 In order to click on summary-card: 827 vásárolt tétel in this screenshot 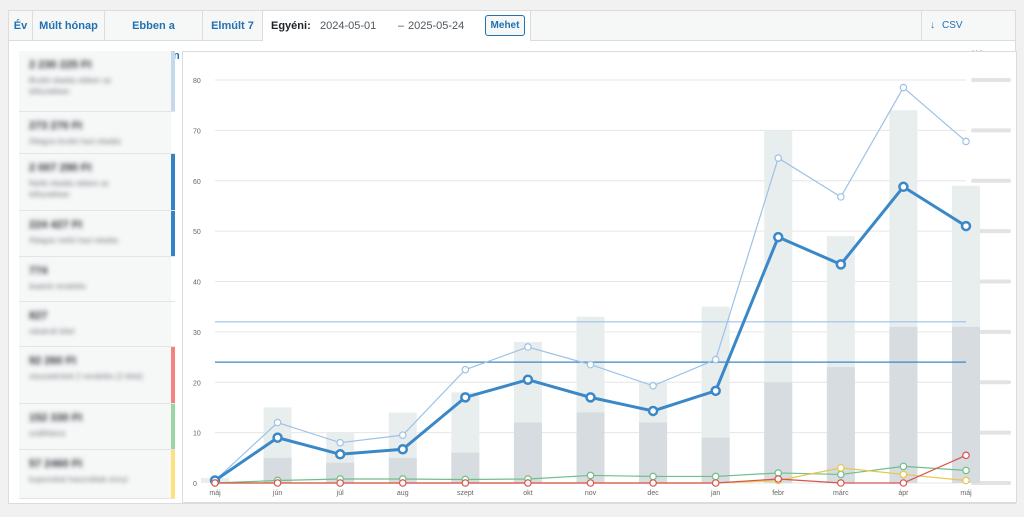, I will do `click(97, 324)`.